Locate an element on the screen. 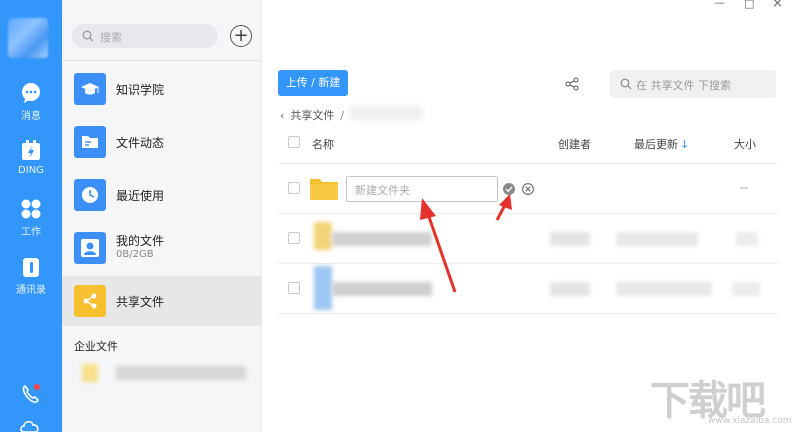 The width and height of the screenshot is (794, 432). sidebar-item-label: 文件动态 is located at coordinates (140, 143).